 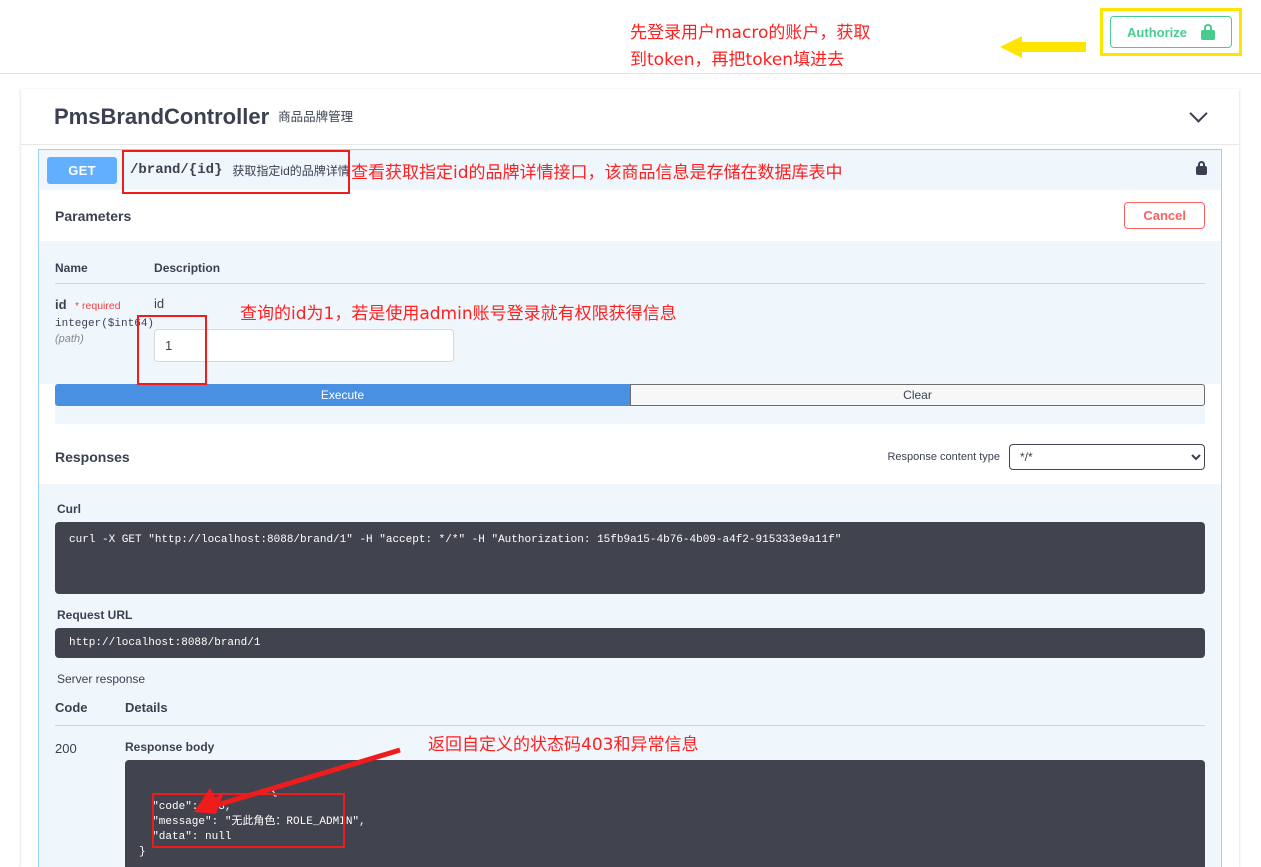 I want to click on parameter-type: integer($int64), so click(x=105, y=324).